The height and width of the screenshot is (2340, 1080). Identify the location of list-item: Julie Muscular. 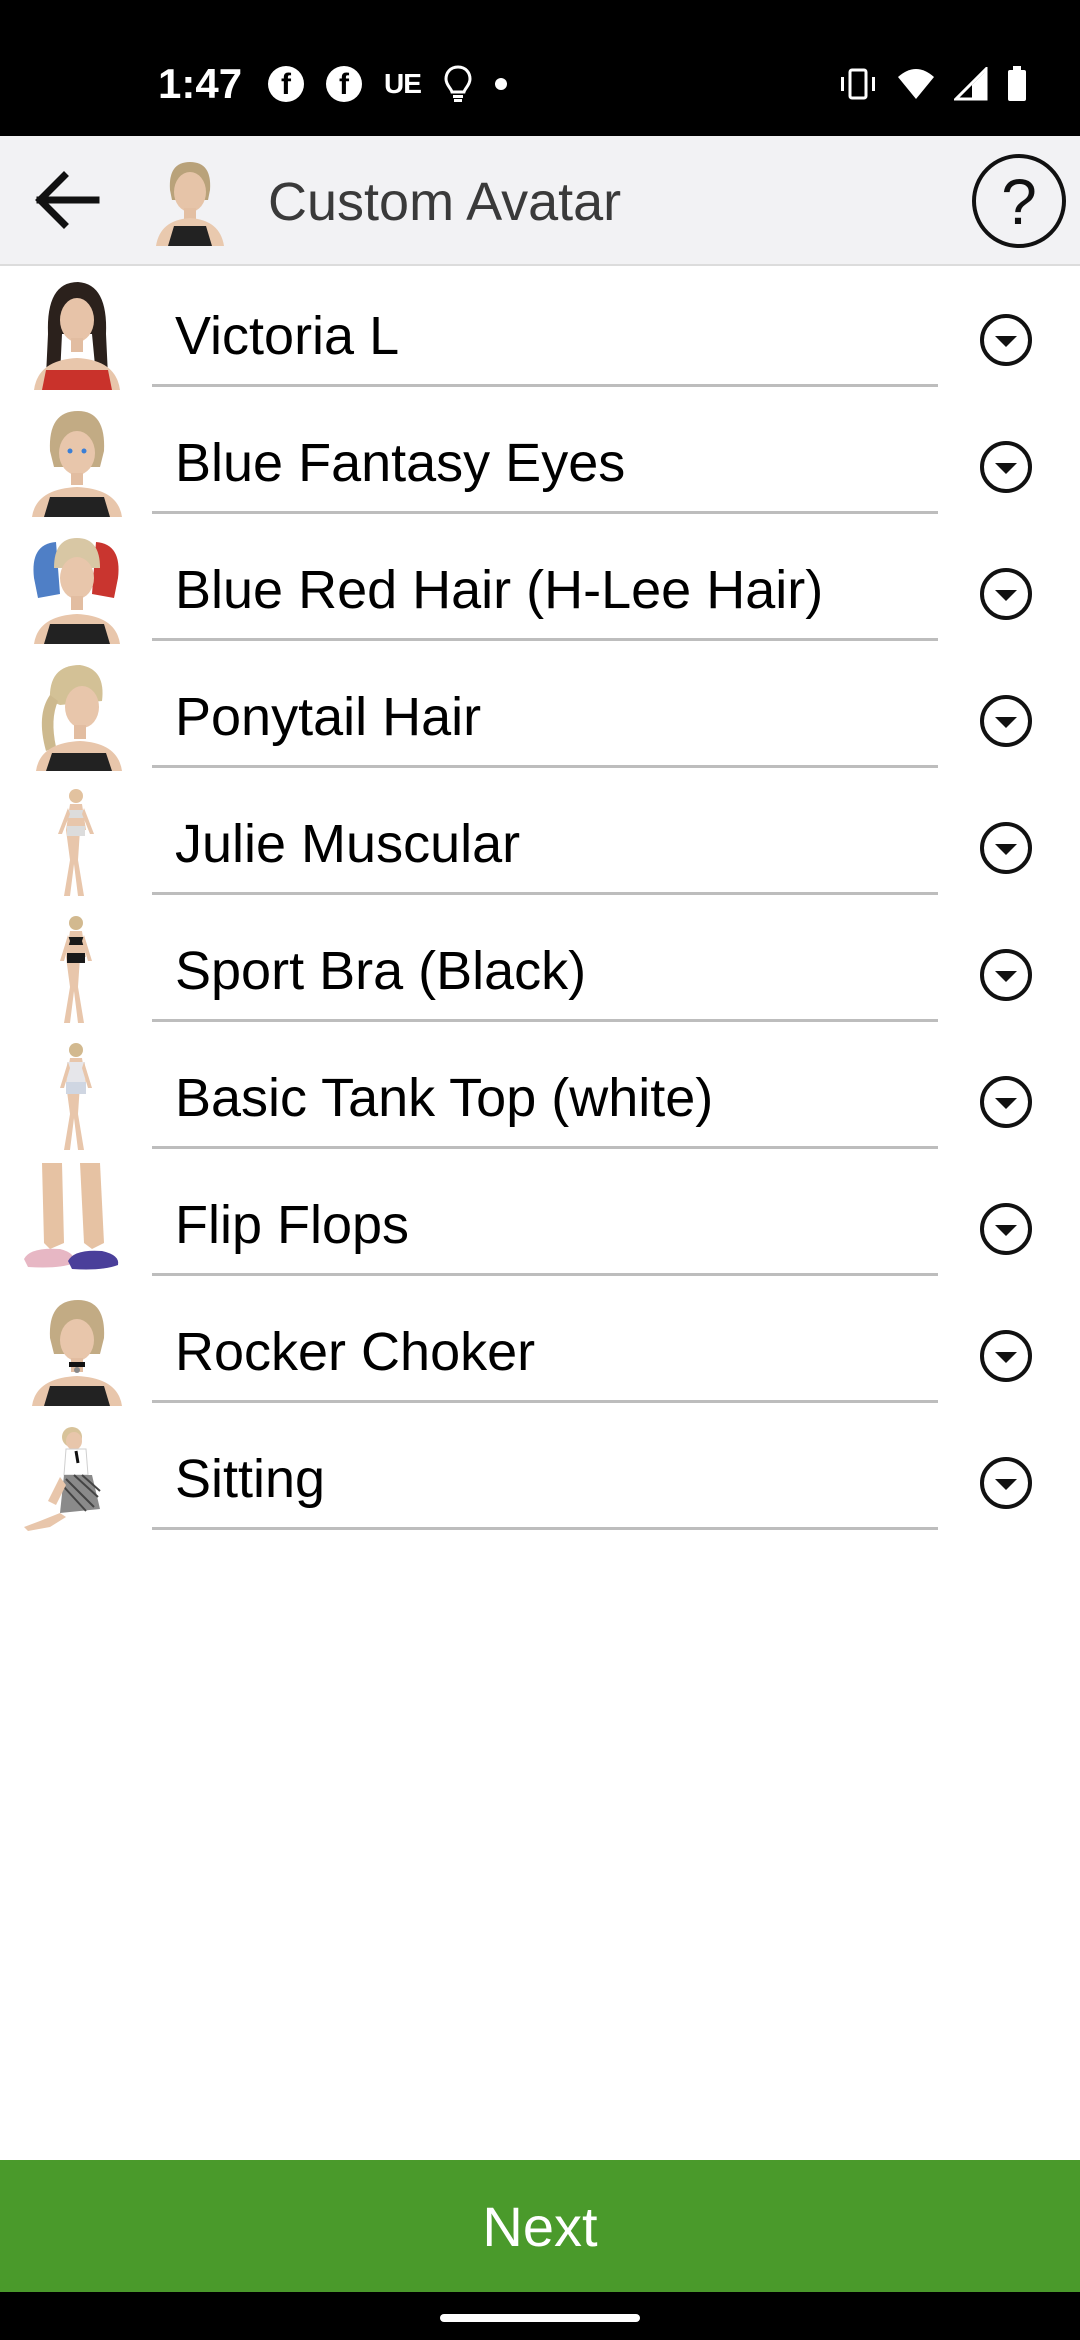
(540, 837).